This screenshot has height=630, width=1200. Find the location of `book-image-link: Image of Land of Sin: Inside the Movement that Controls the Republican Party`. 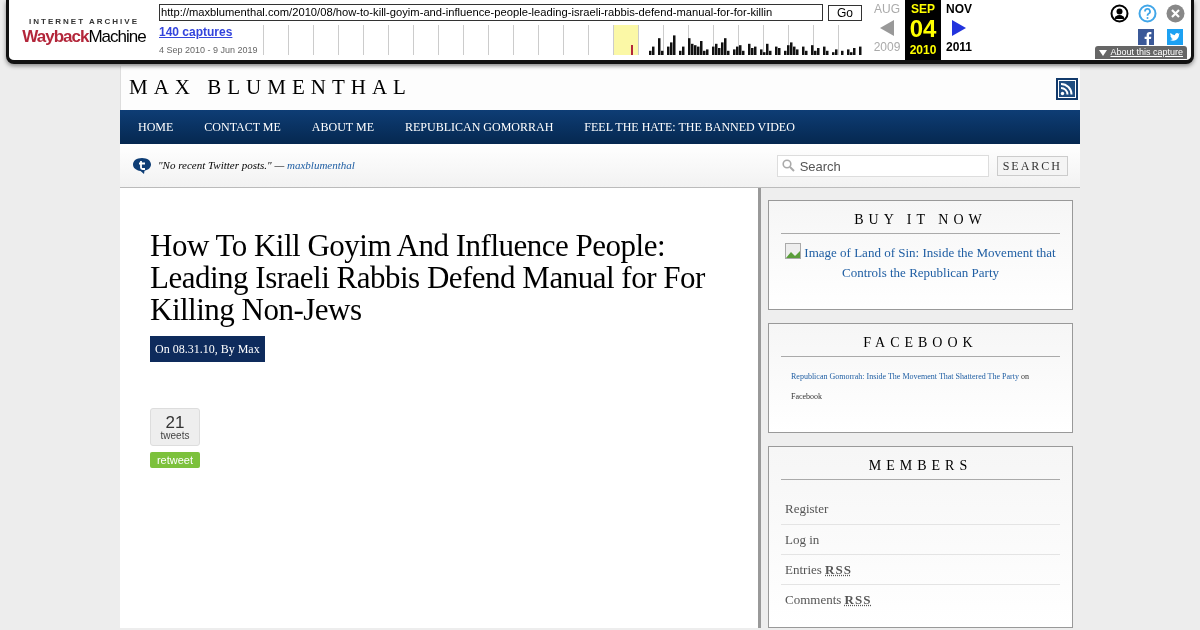

book-image-link: Image of Land of Sin: Inside the Movement that Controls the Republican Party is located at coordinates (920, 263).